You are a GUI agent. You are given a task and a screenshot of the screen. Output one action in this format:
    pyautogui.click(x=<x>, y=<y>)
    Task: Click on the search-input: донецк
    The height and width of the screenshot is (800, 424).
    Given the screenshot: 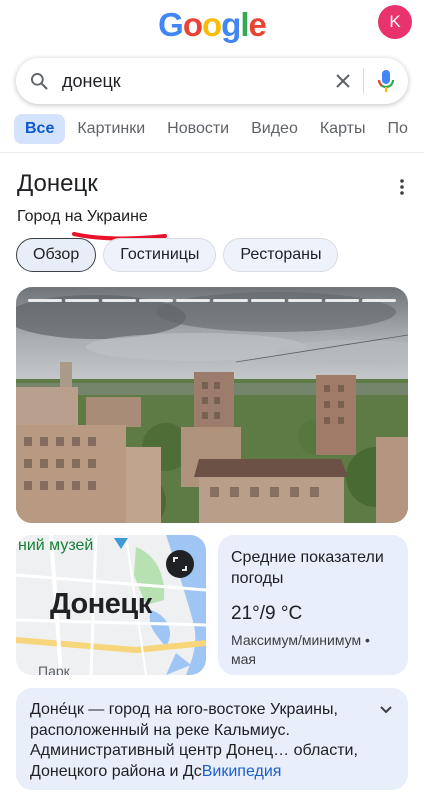 What is the action you would take?
    pyautogui.click(x=192, y=81)
    